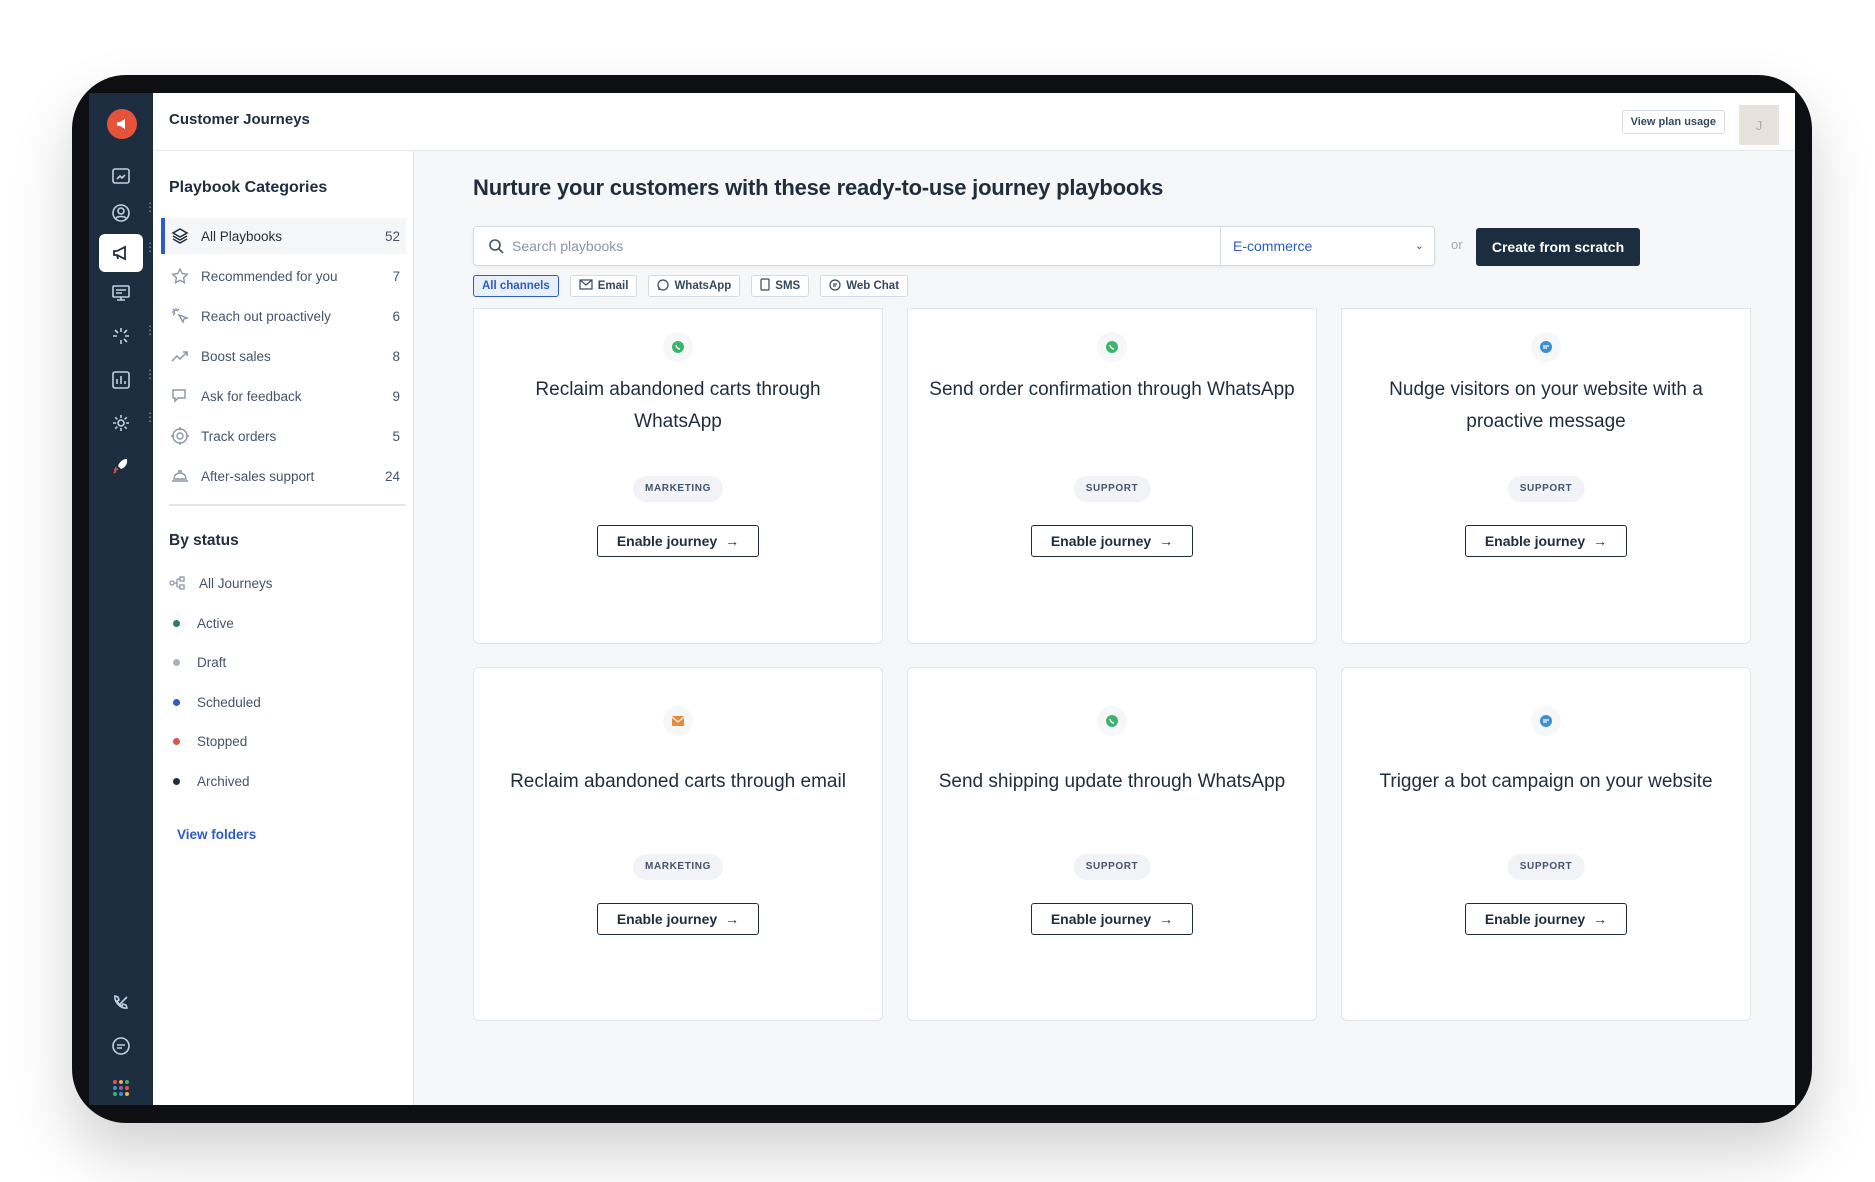 The width and height of the screenshot is (1875, 1182). What do you see at coordinates (242, 236) in the screenshot?
I see `category-label: All Playbooks` at bounding box center [242, 236].